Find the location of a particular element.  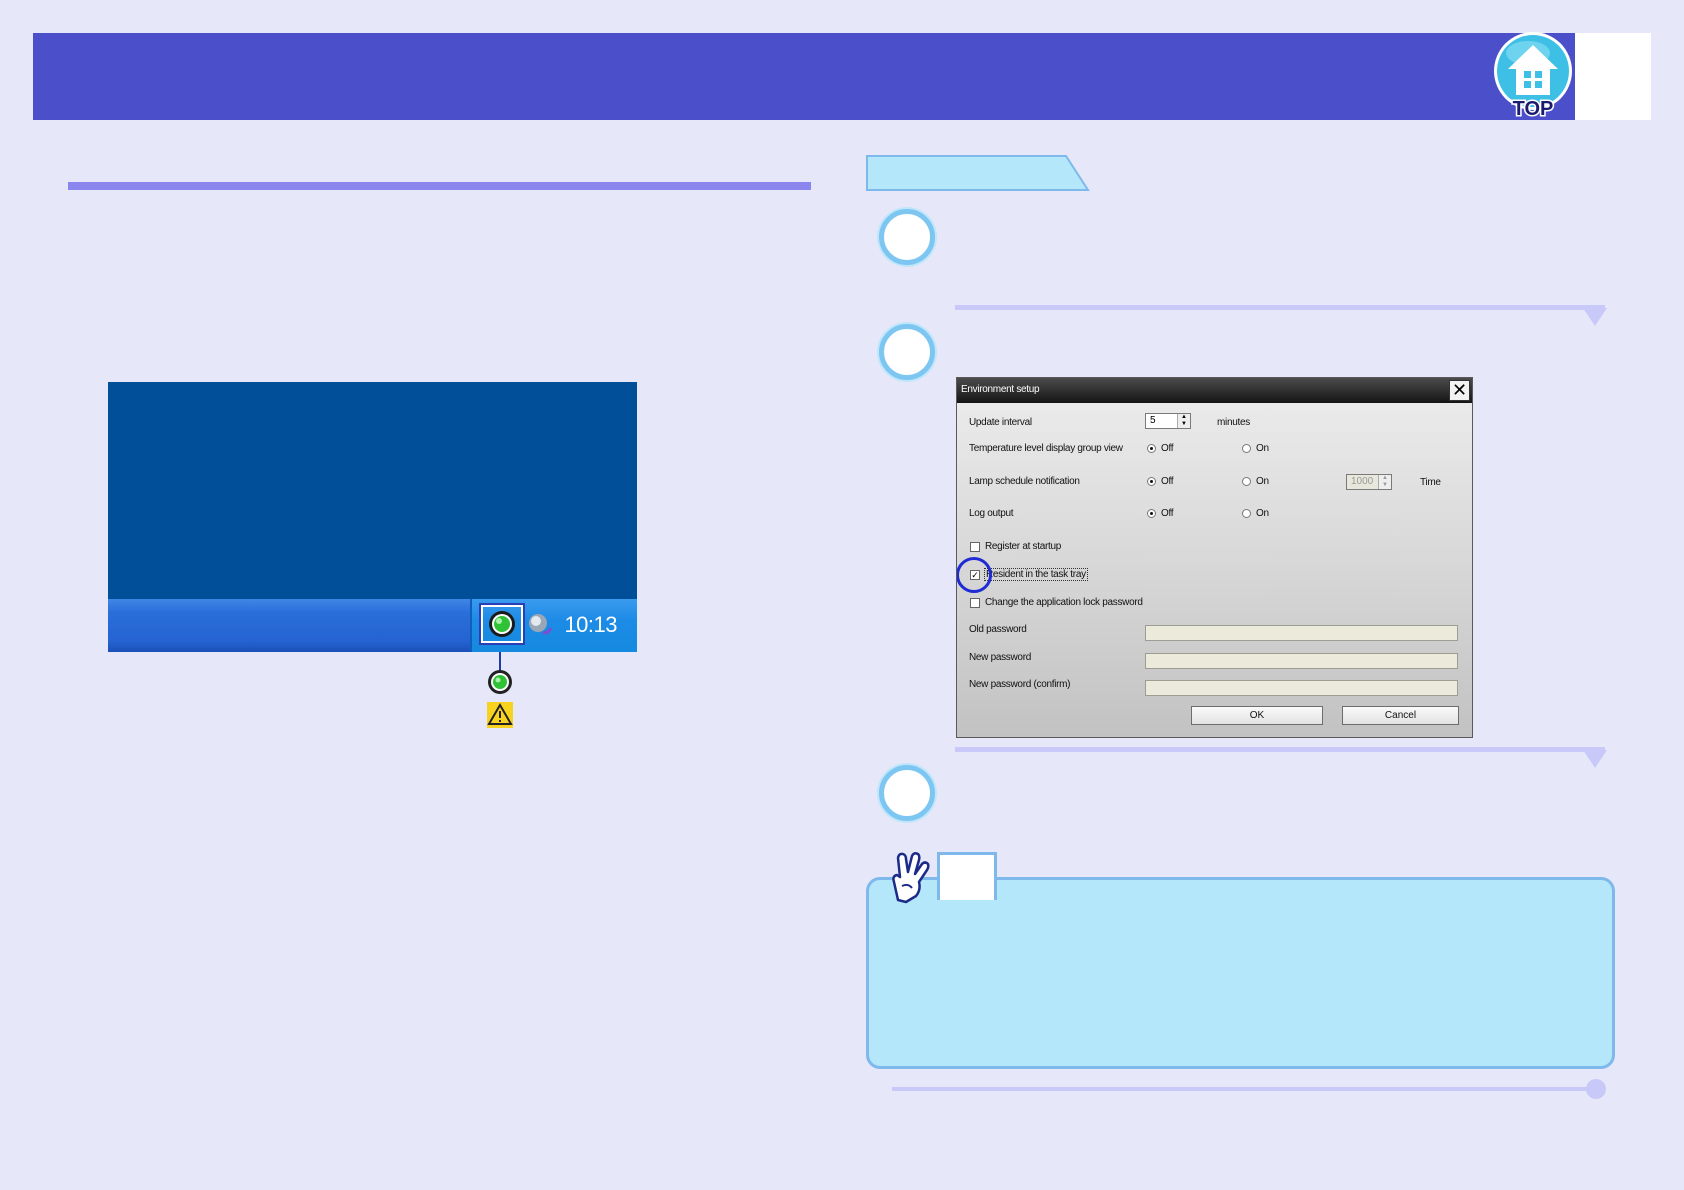

step-3-marker is located at coordinates (907, 793).